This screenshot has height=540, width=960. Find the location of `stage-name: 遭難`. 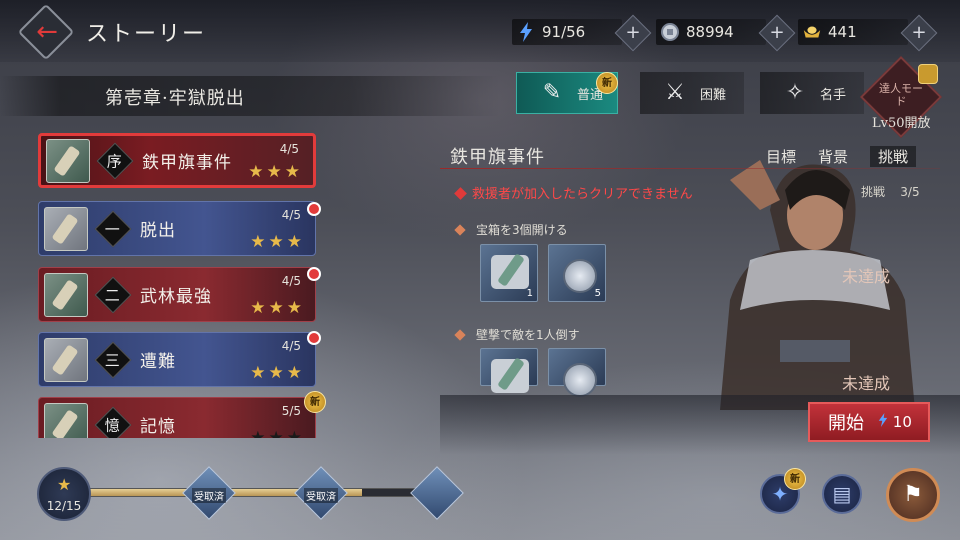

stage-name: 遭難 is located at coordinates (158, 362).